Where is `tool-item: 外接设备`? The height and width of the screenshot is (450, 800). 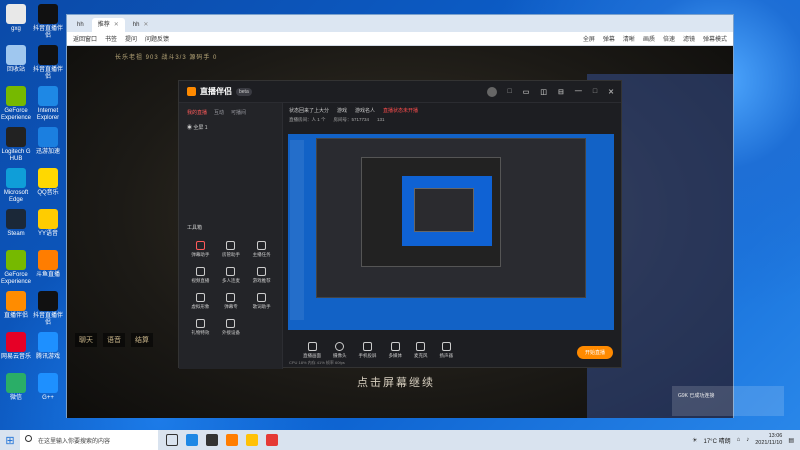 tool-item: 外接设备 is located at coordinates (231, 327).